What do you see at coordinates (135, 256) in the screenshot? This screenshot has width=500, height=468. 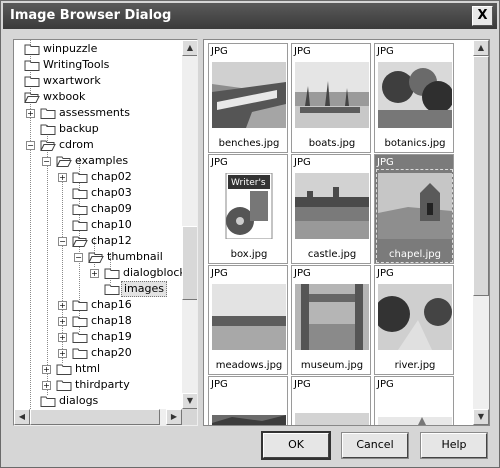 I see `tree-item-label: thumbnail` at bounding box center [135, 256].